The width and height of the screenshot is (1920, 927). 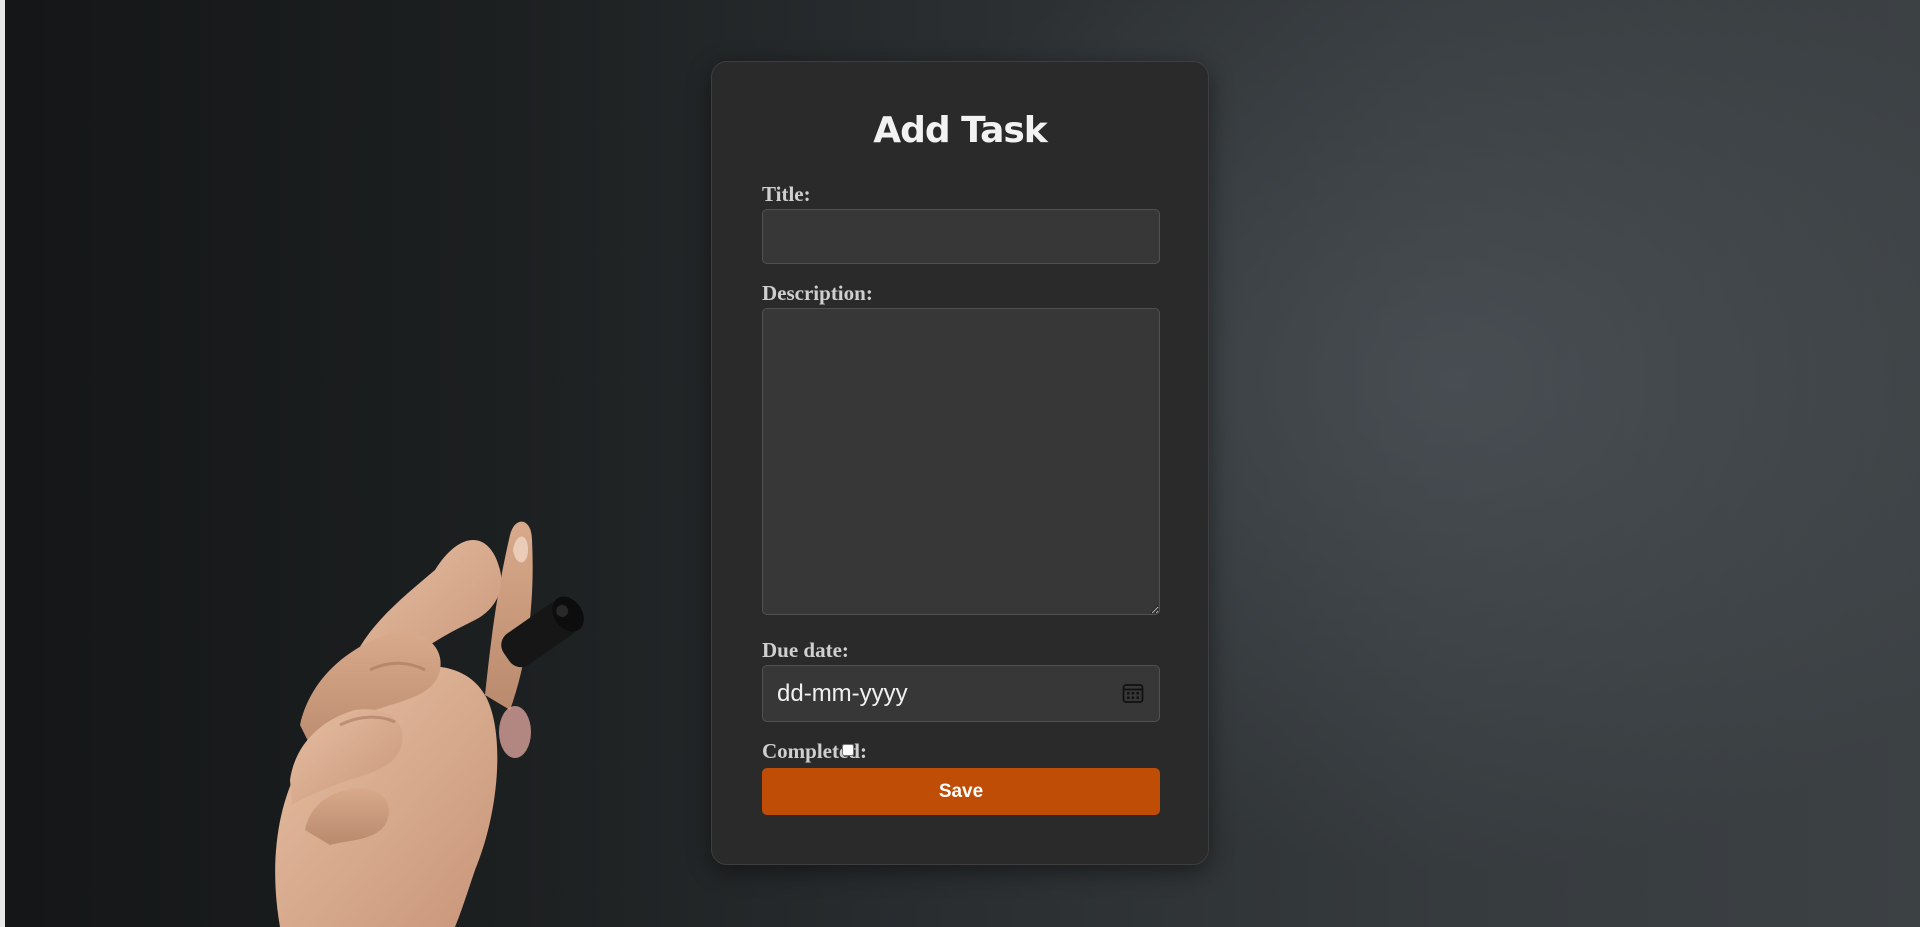 I want to click on completed-checkbox, so click(x=848, y=750).